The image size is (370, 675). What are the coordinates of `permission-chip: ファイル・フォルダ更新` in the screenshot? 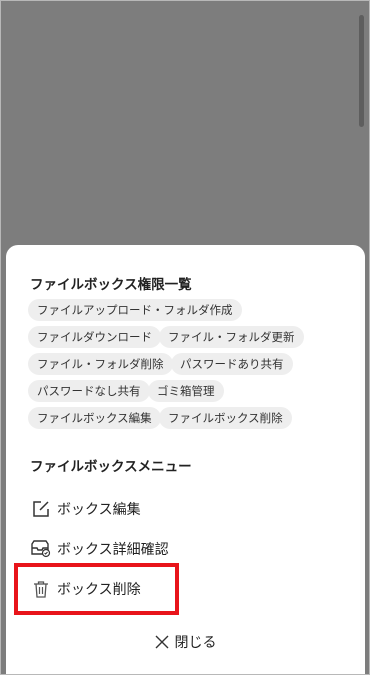 It's located at (231, 337).